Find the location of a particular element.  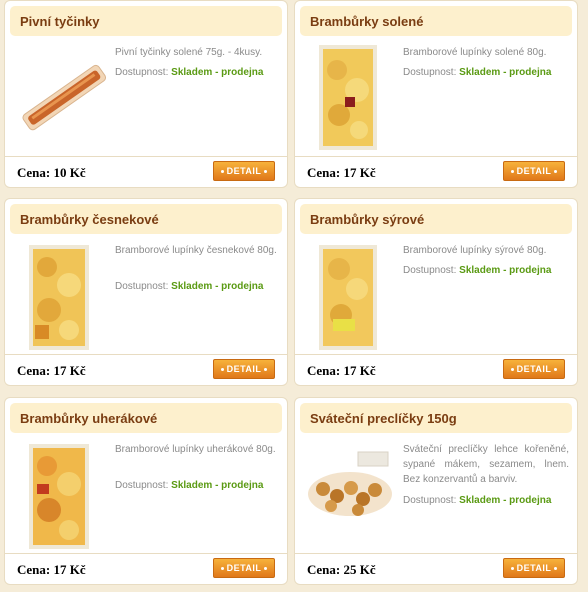

product-title: Brambůrky solené is located at coordinates (436, 21).